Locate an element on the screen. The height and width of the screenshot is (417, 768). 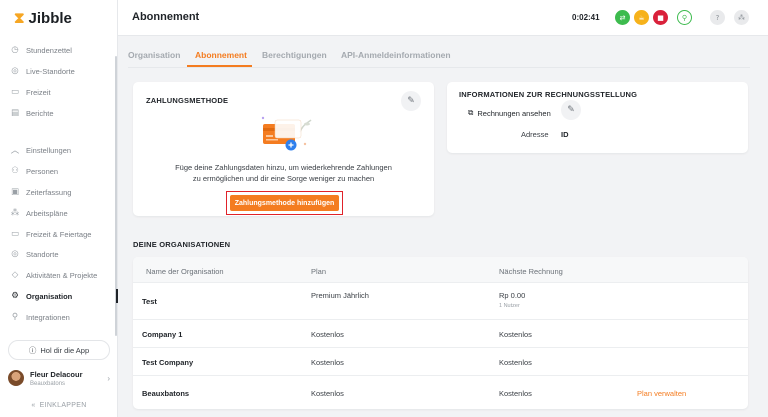
table-header is located at coordinates (440, 269).